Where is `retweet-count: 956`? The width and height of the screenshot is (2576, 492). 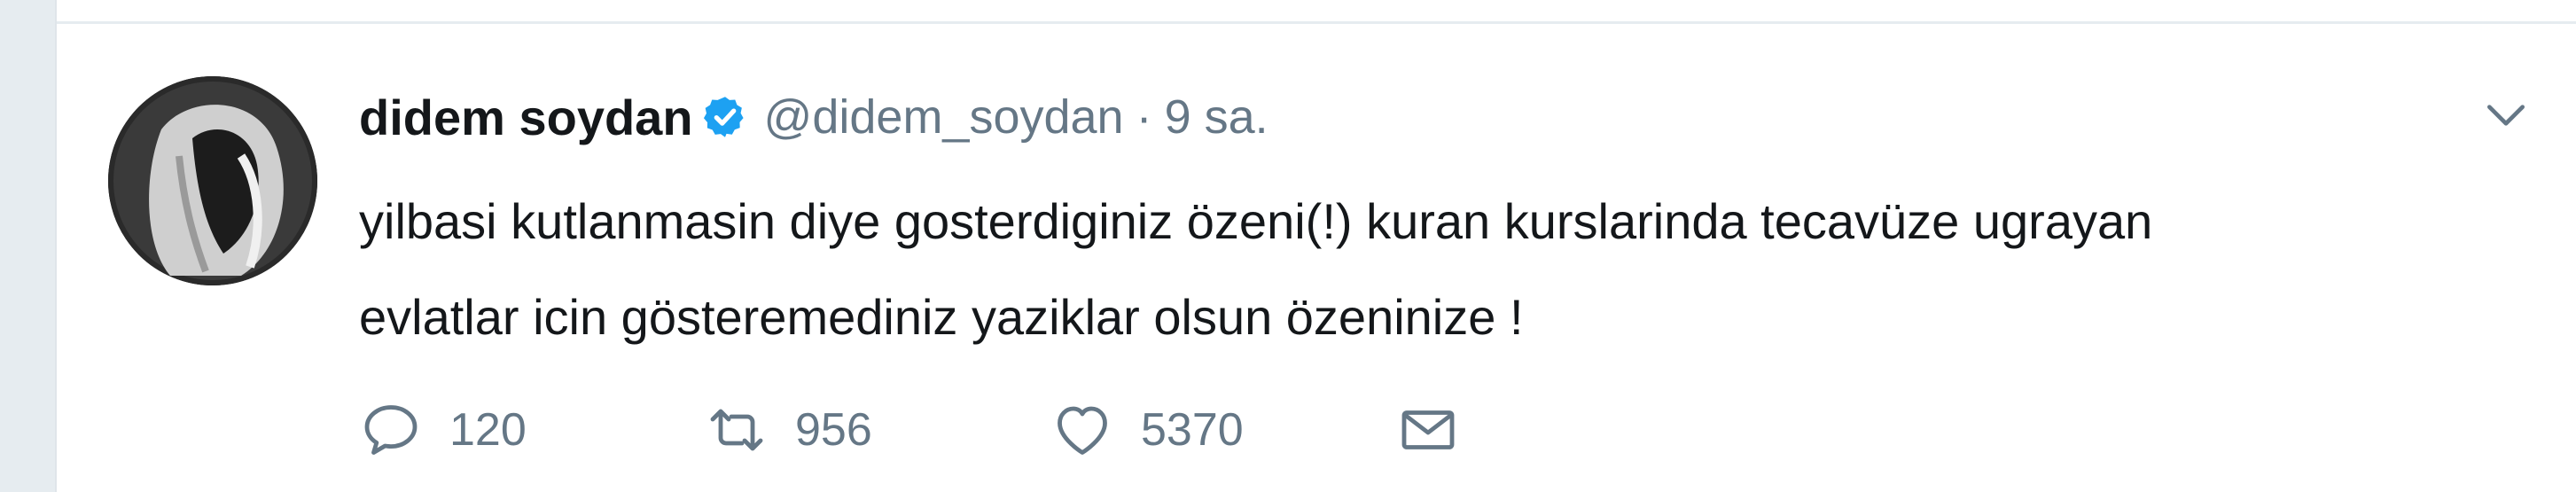
retweet-count: 956 is located at coordinates (833, 430).